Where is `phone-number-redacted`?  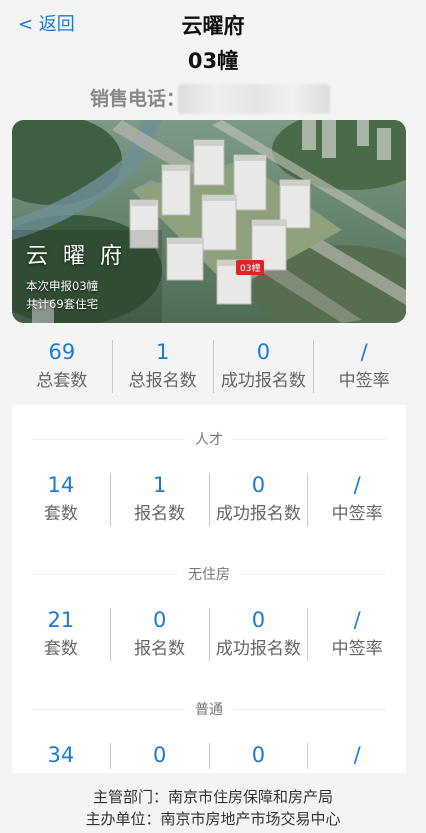 phone-number-redacted is located at coordinates (254, 99).